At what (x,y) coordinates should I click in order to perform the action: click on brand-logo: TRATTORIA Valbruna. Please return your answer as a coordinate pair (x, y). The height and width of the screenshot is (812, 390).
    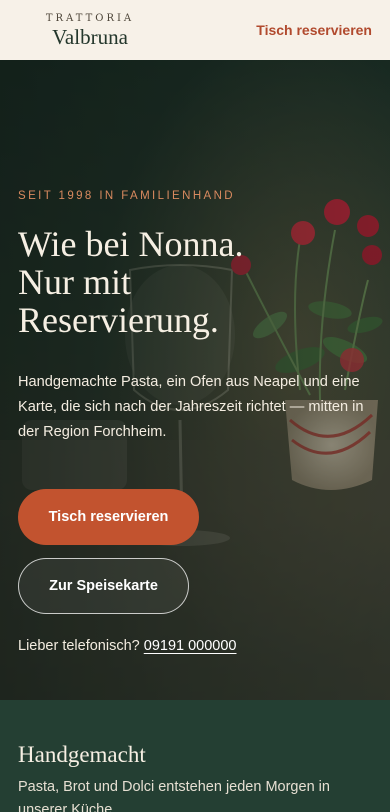
    Looking at the image, I should click on (90, 30).